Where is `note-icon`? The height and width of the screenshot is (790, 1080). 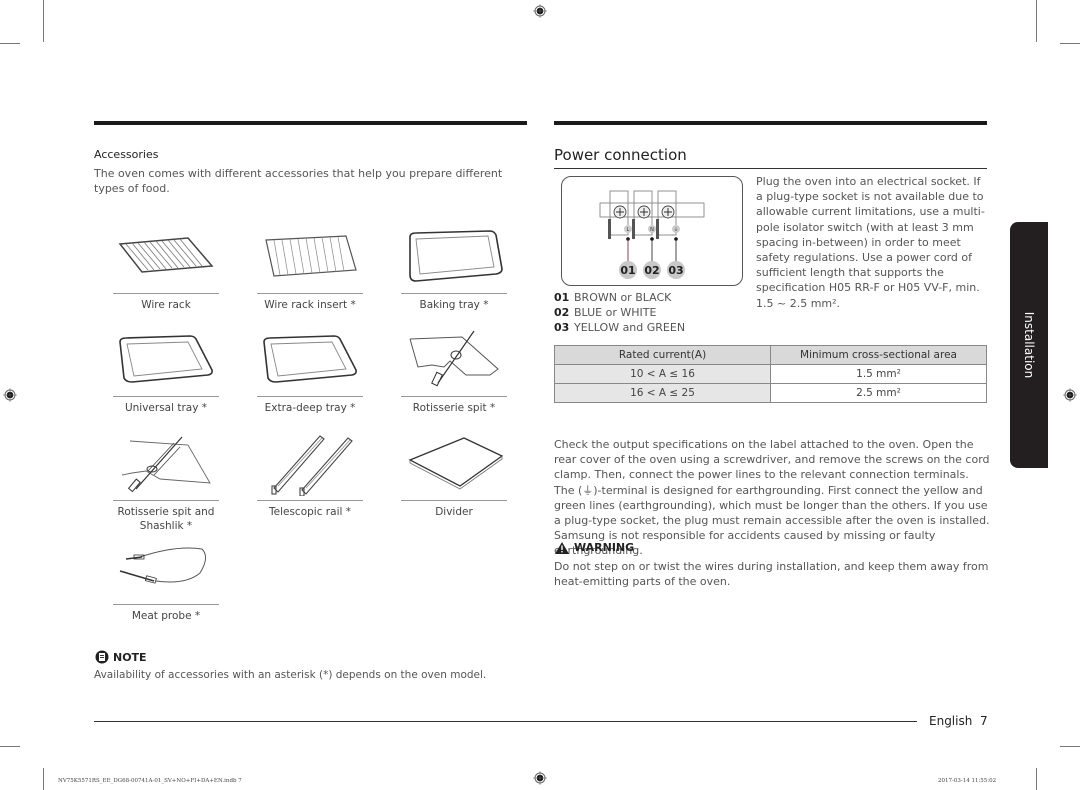
note-icon is located at coordinates (102, 657).